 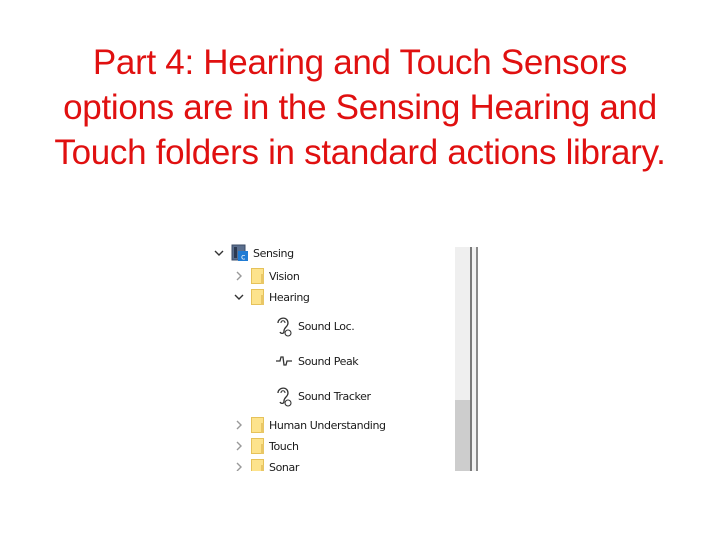 I want to click on title-line: Part 4: Hearing and Touch Sensors, so click(x=360, y=62).